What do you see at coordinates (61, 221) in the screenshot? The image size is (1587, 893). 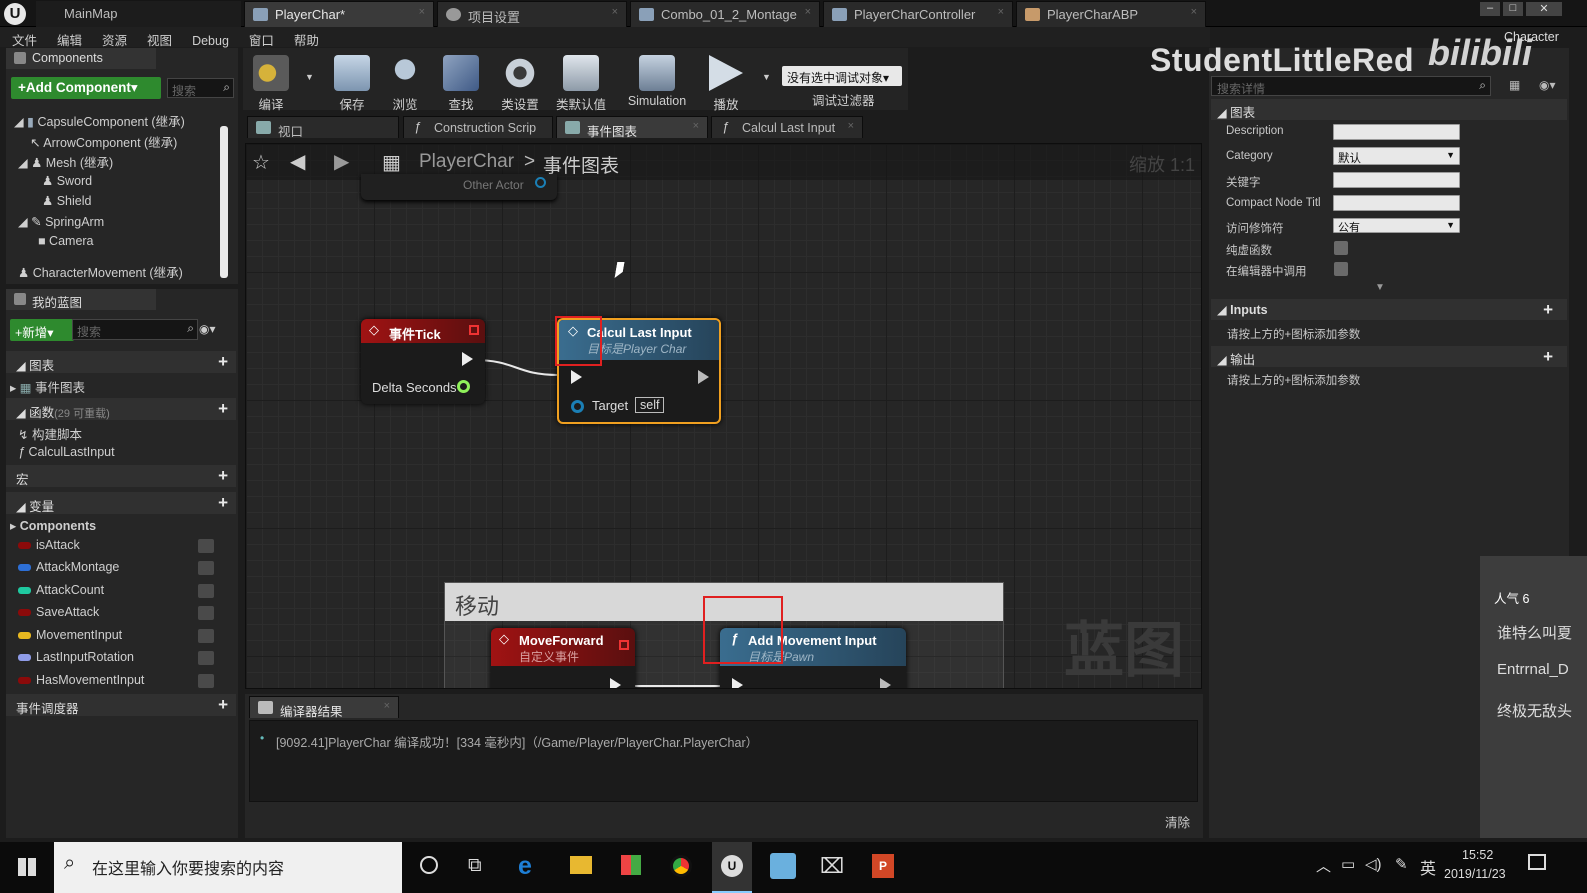 I see `tree-item-springarm: ◢ ✎ SpringArm` at bounding box center [61, 221].